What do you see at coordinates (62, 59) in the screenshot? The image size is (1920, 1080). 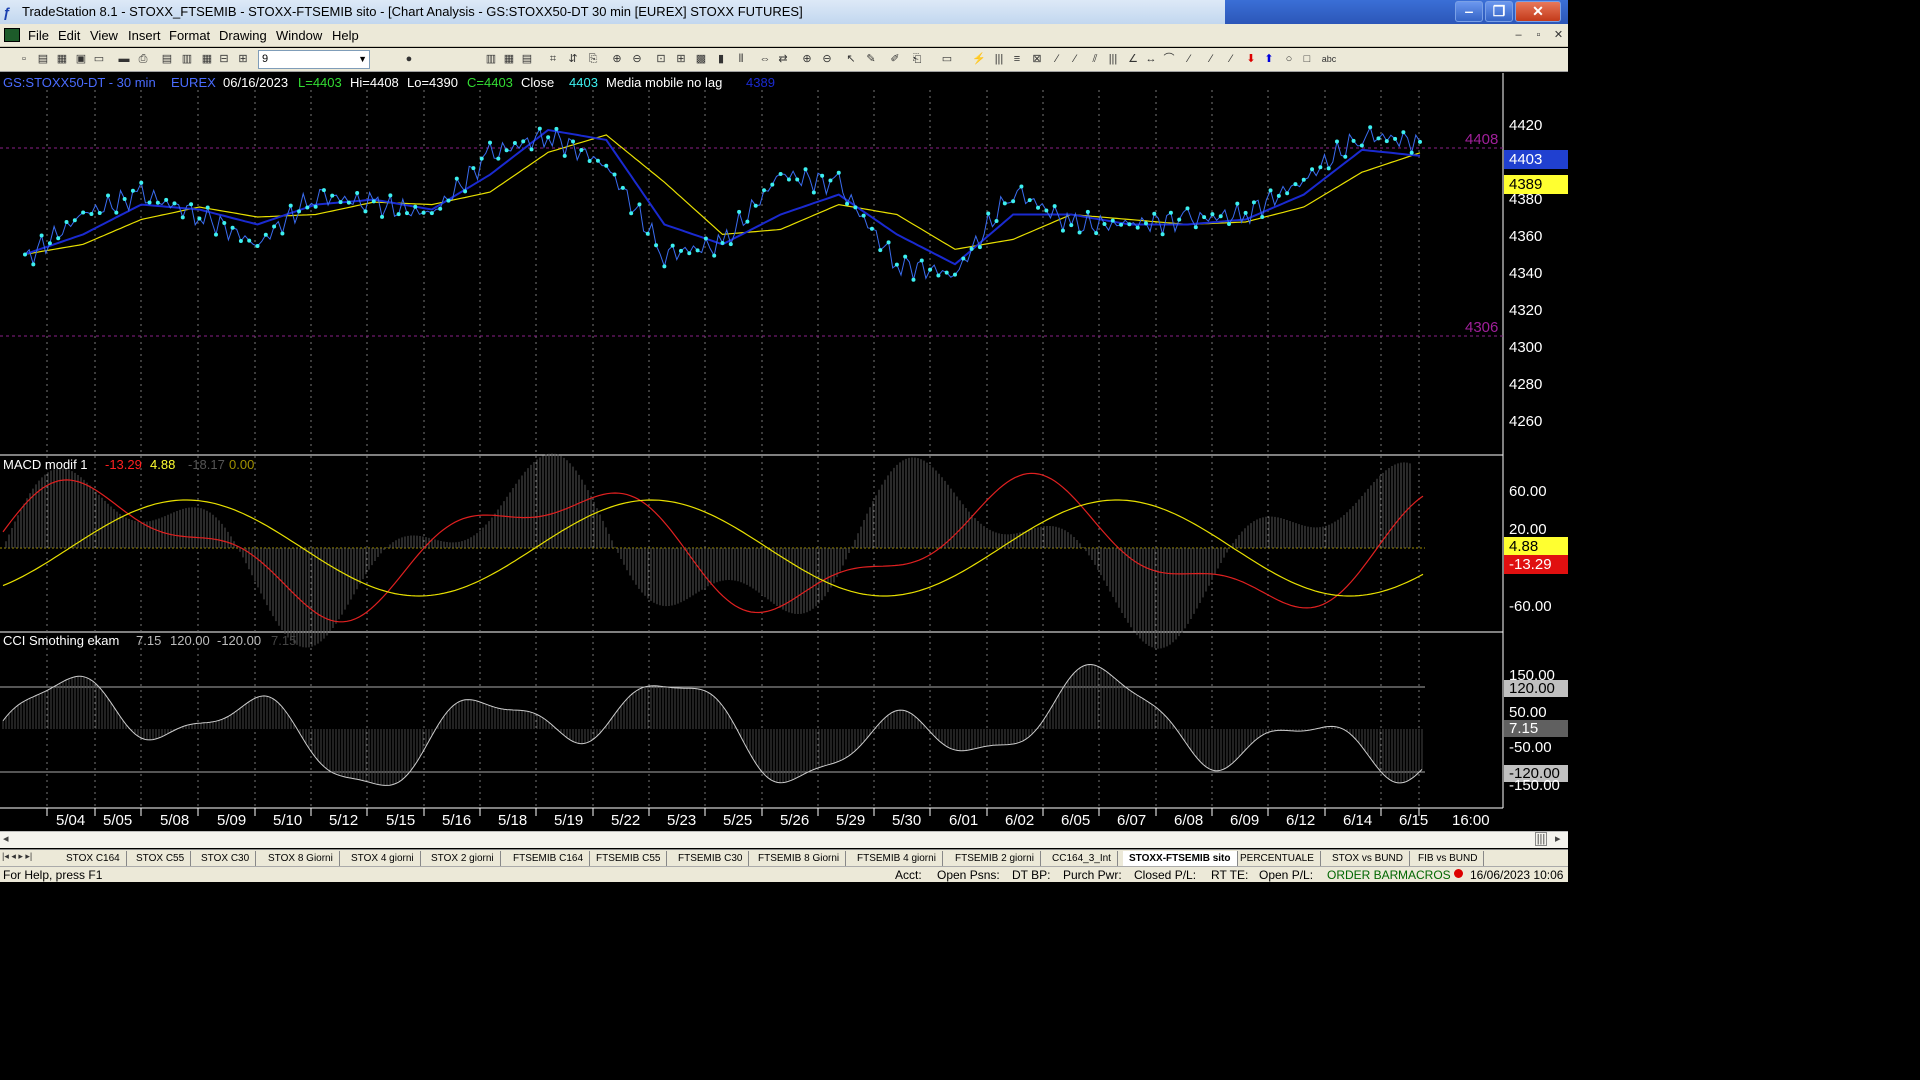 I see `open-workspace-icon: ▦` at bounding box center [62, 59].